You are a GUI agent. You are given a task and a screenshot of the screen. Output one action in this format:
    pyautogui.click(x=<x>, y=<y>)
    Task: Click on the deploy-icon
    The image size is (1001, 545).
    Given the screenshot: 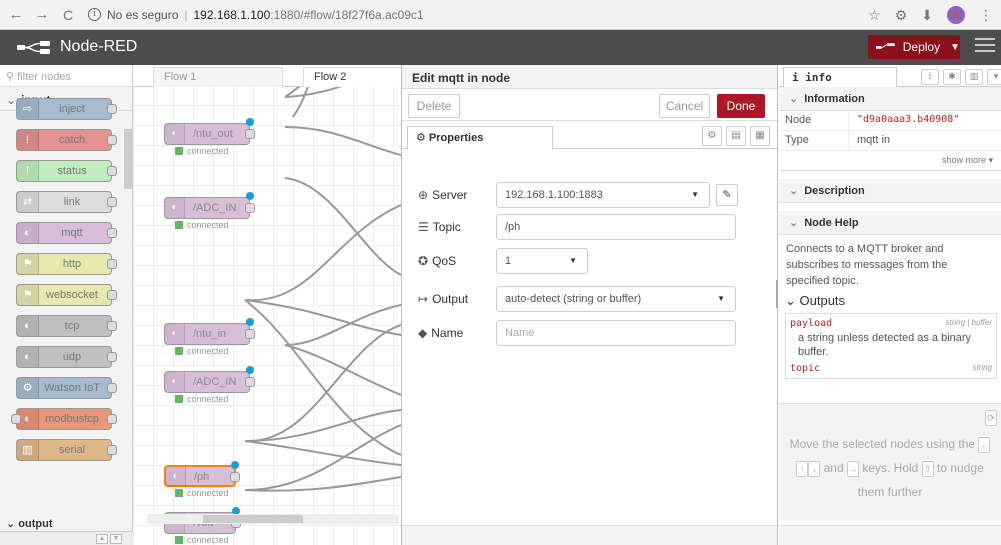 What is the action you would take?
    pyautogui.click(x=885, y=46)
    